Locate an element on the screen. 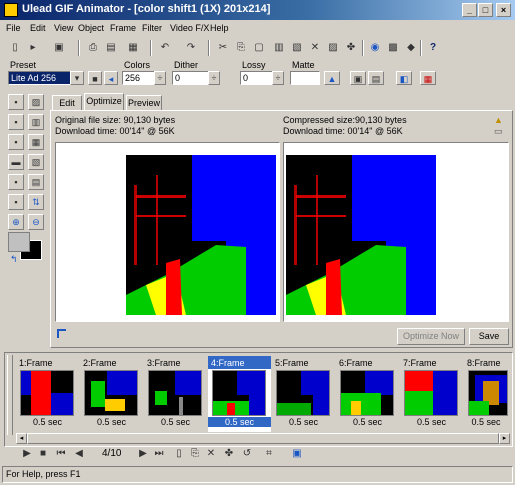 This screenshot has height=485, width=515. save-preset-icon: ■ is located at coordinates (95, 78).